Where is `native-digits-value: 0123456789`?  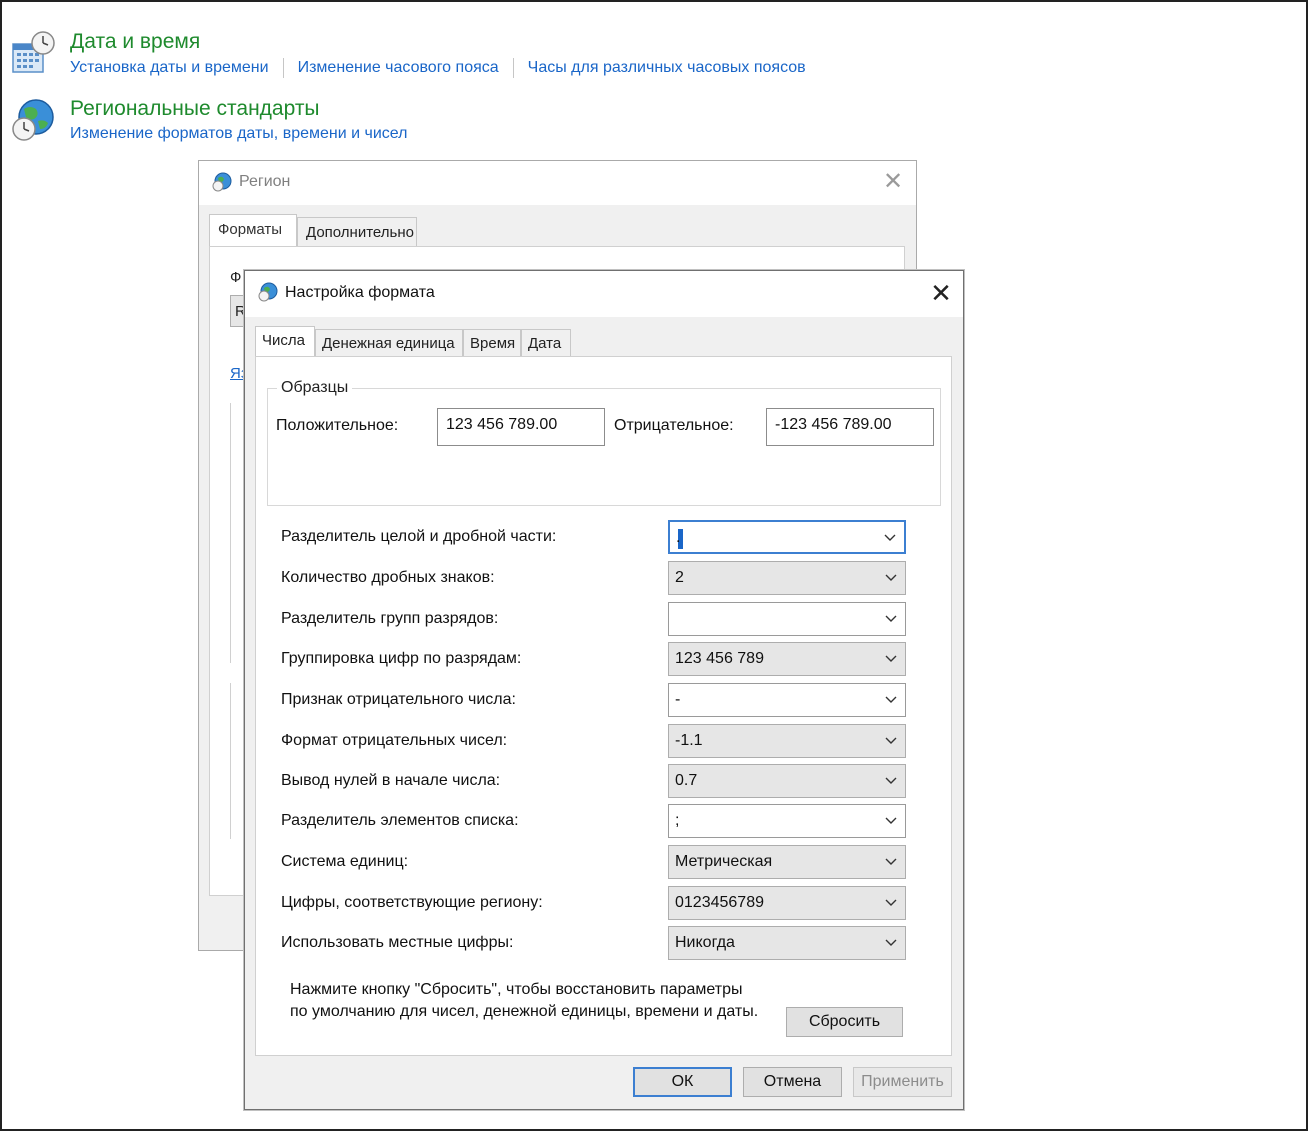
native-digits-value: 0123456789 is located at coordinates (719, 902).